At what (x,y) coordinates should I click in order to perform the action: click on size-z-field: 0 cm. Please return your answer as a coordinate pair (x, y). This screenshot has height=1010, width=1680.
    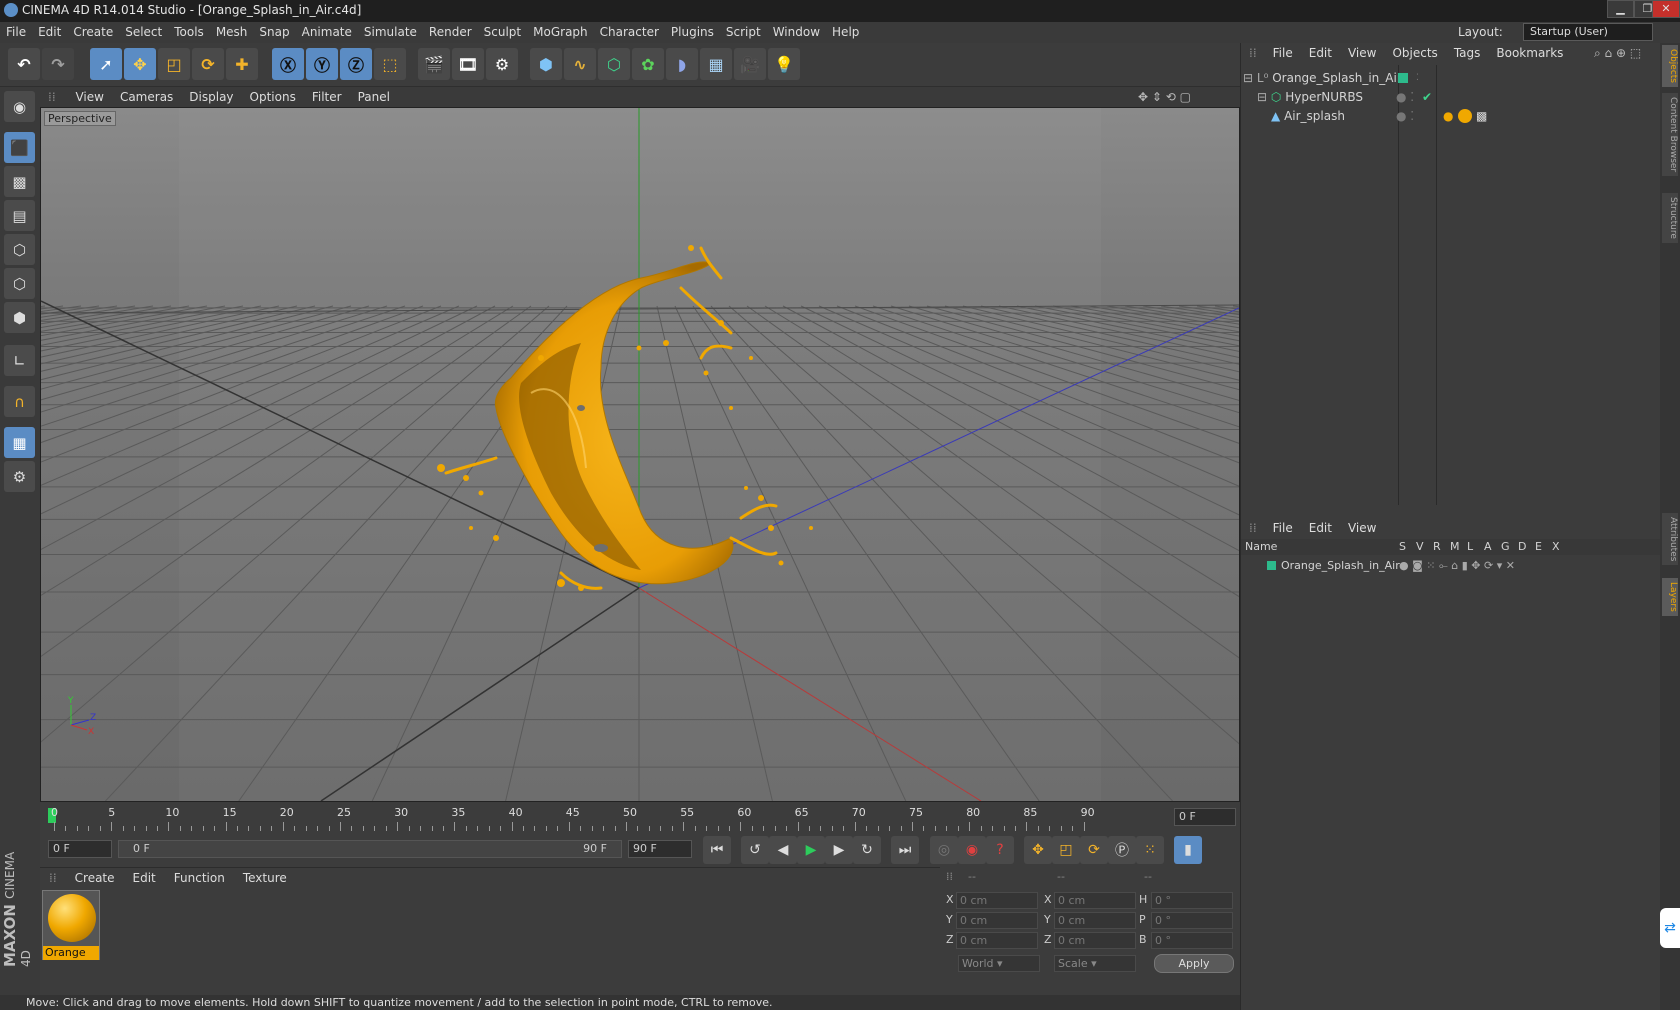
    Looking at the image, I should click on (1095, 940).